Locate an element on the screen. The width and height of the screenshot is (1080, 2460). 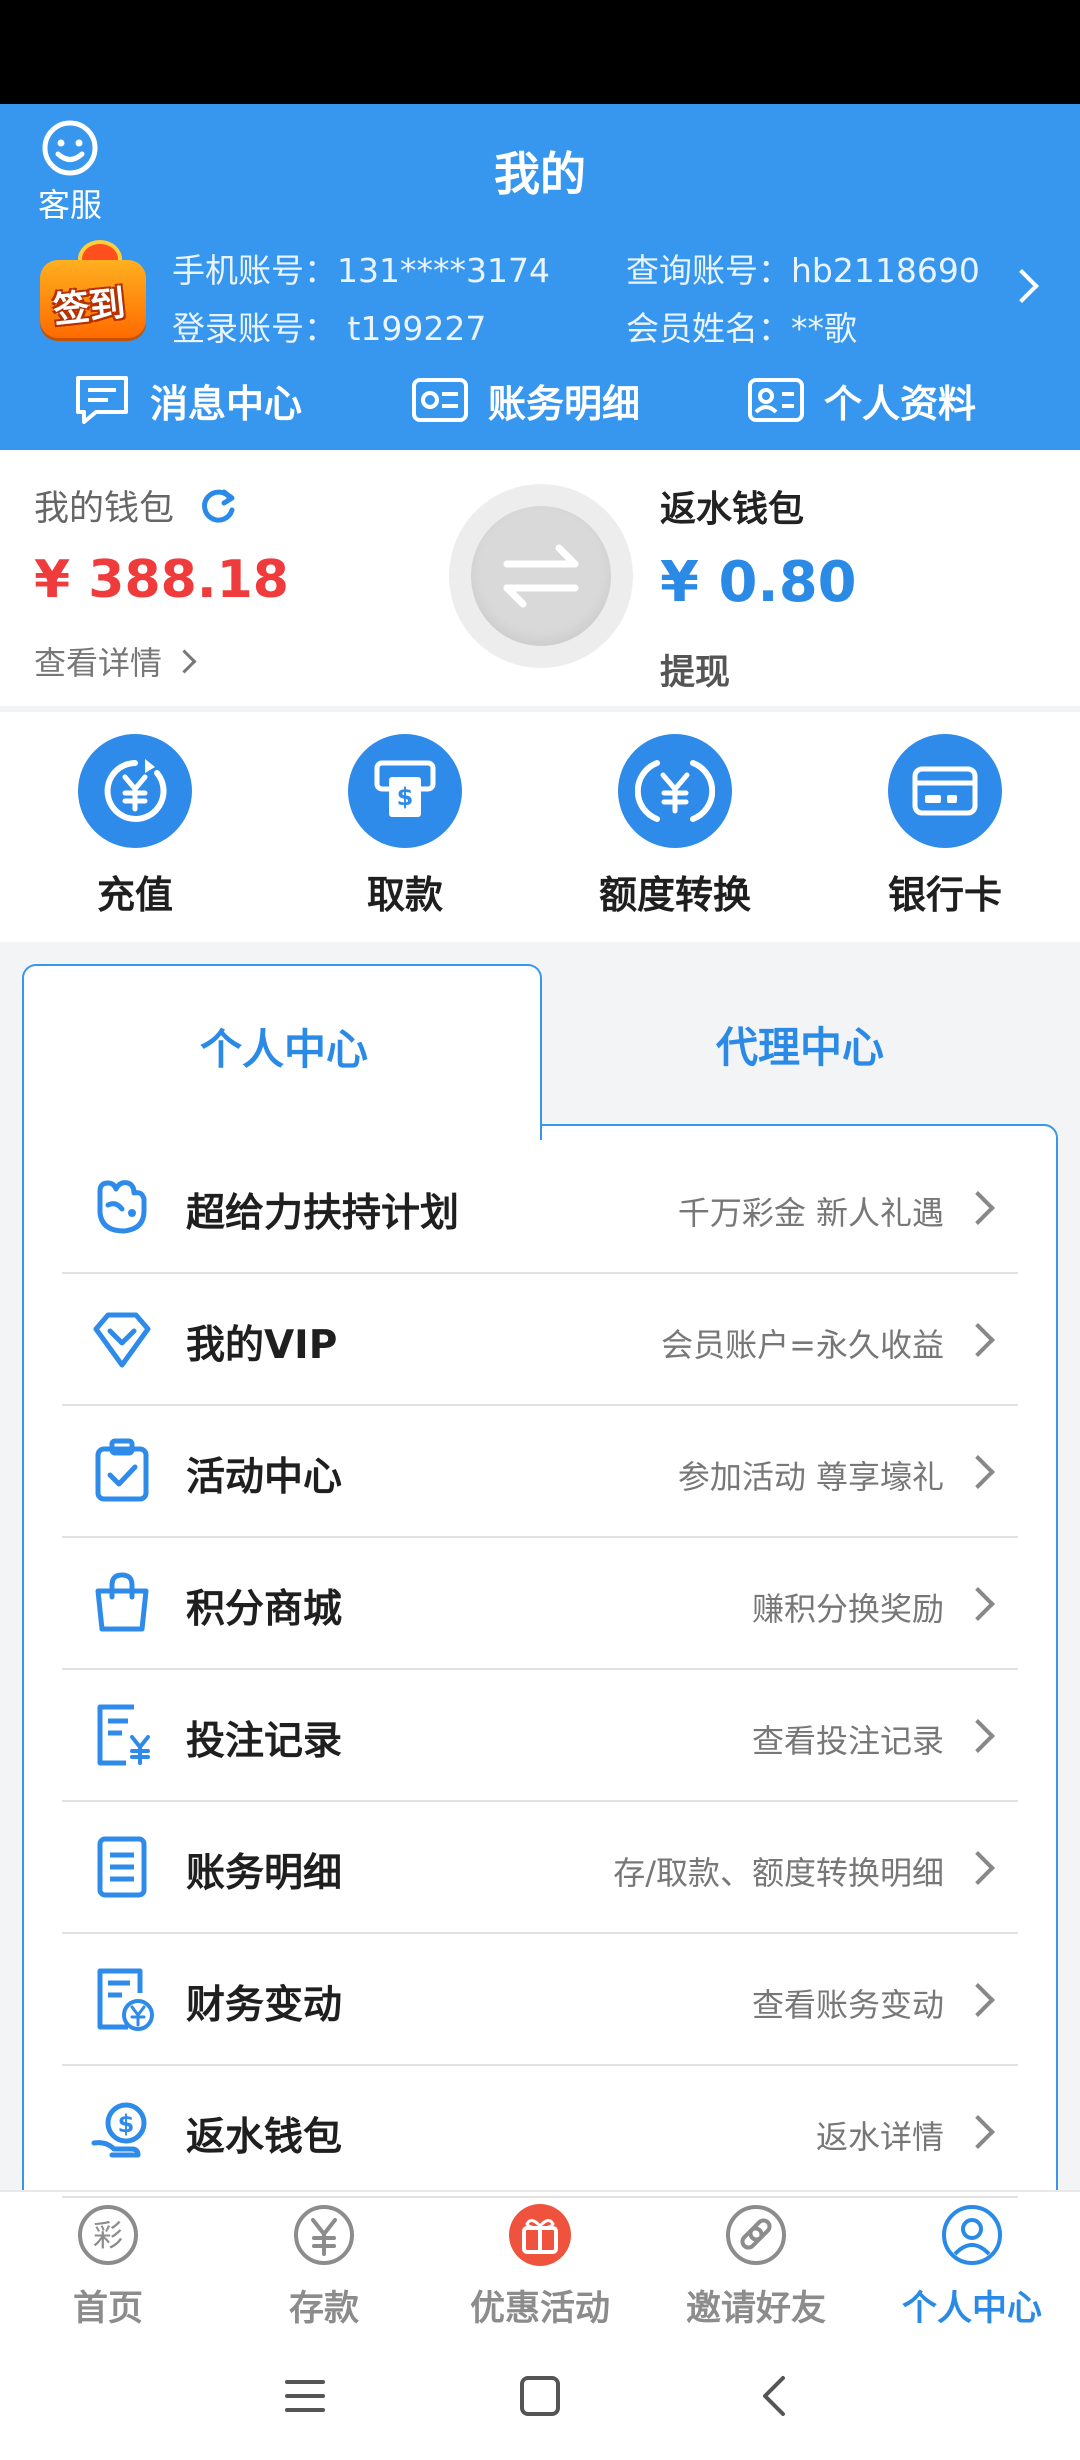
credit-transfer-button: 额度转换 is located at coordinates (675, 826).